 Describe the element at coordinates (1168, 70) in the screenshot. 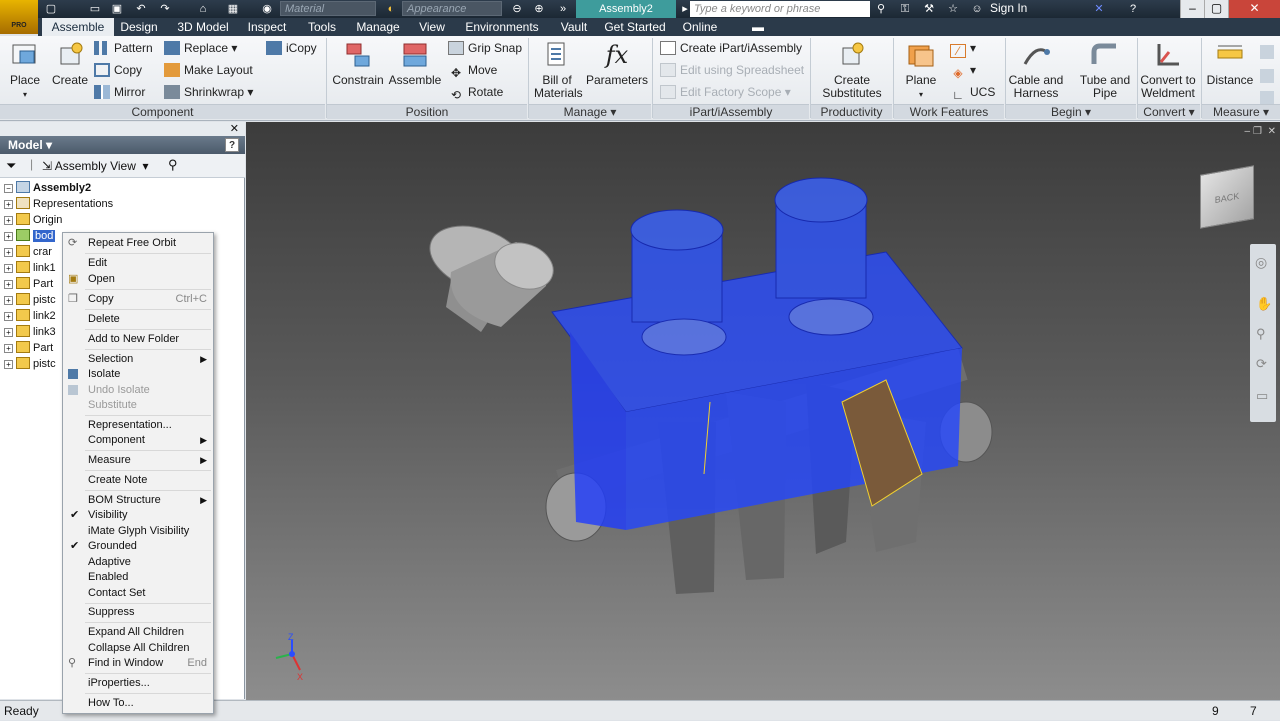

I see `convert-weldment-button: Convert to Weldment` at that location.